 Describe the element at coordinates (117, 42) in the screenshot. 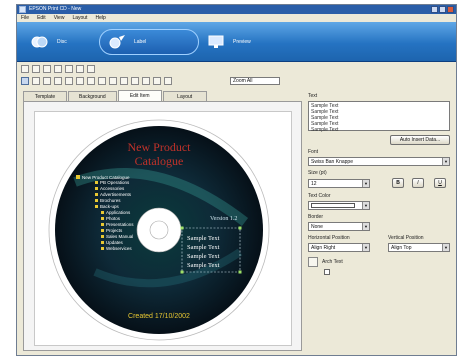

I see `label-pen-icon` at that location.